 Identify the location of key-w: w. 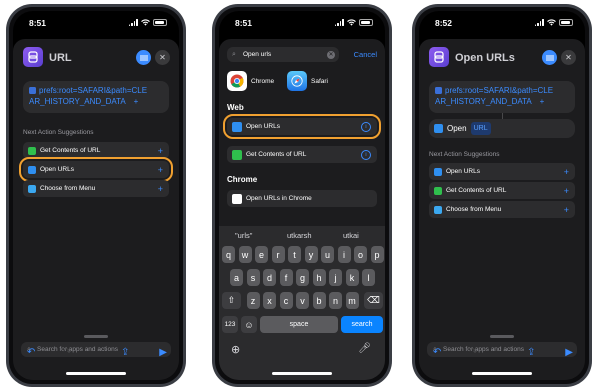
(245, 254).